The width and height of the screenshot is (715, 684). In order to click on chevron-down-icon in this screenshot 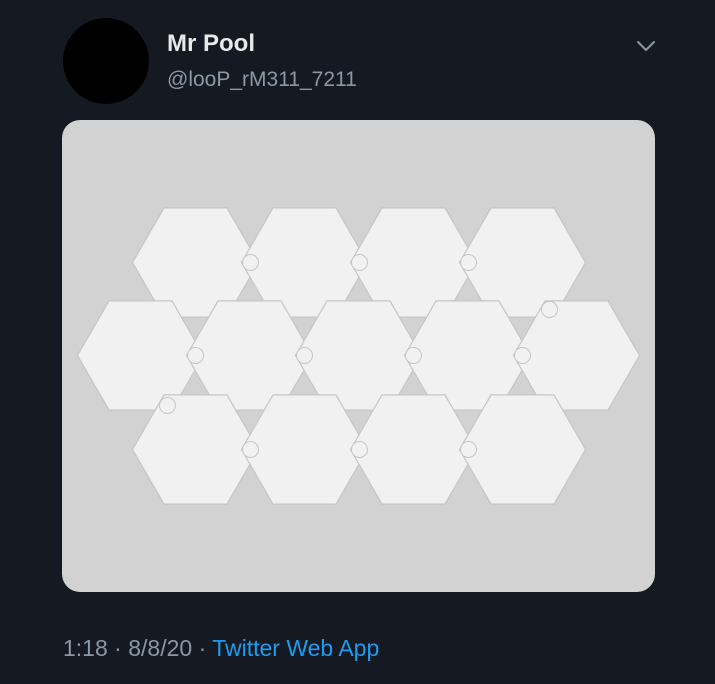, I will do `click(646, 46)`.